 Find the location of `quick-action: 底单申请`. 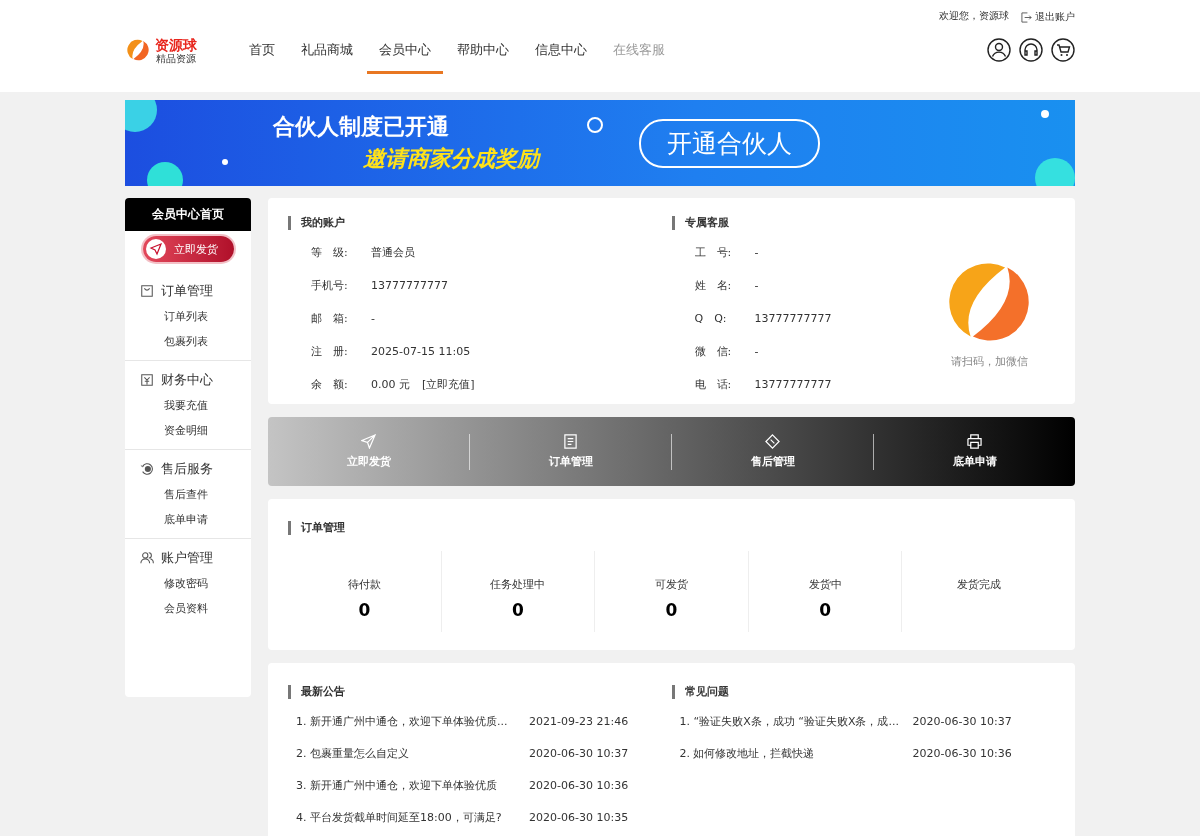

quick-action: 底单申请 is located at coordinates (974, 451).